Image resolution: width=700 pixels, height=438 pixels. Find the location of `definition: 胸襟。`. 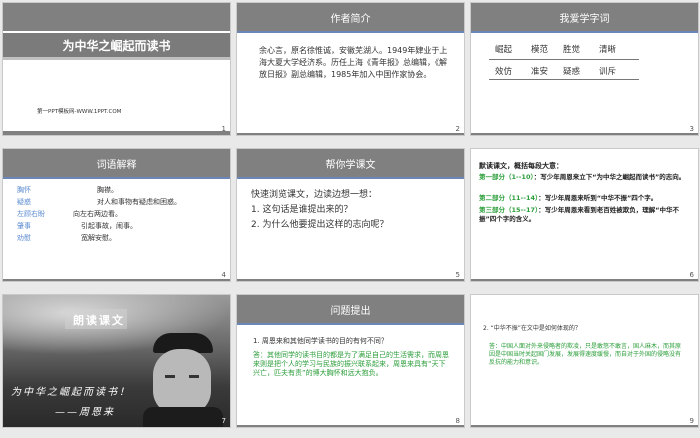

definition: 胸襟。 is located at coordinates (107, 190).